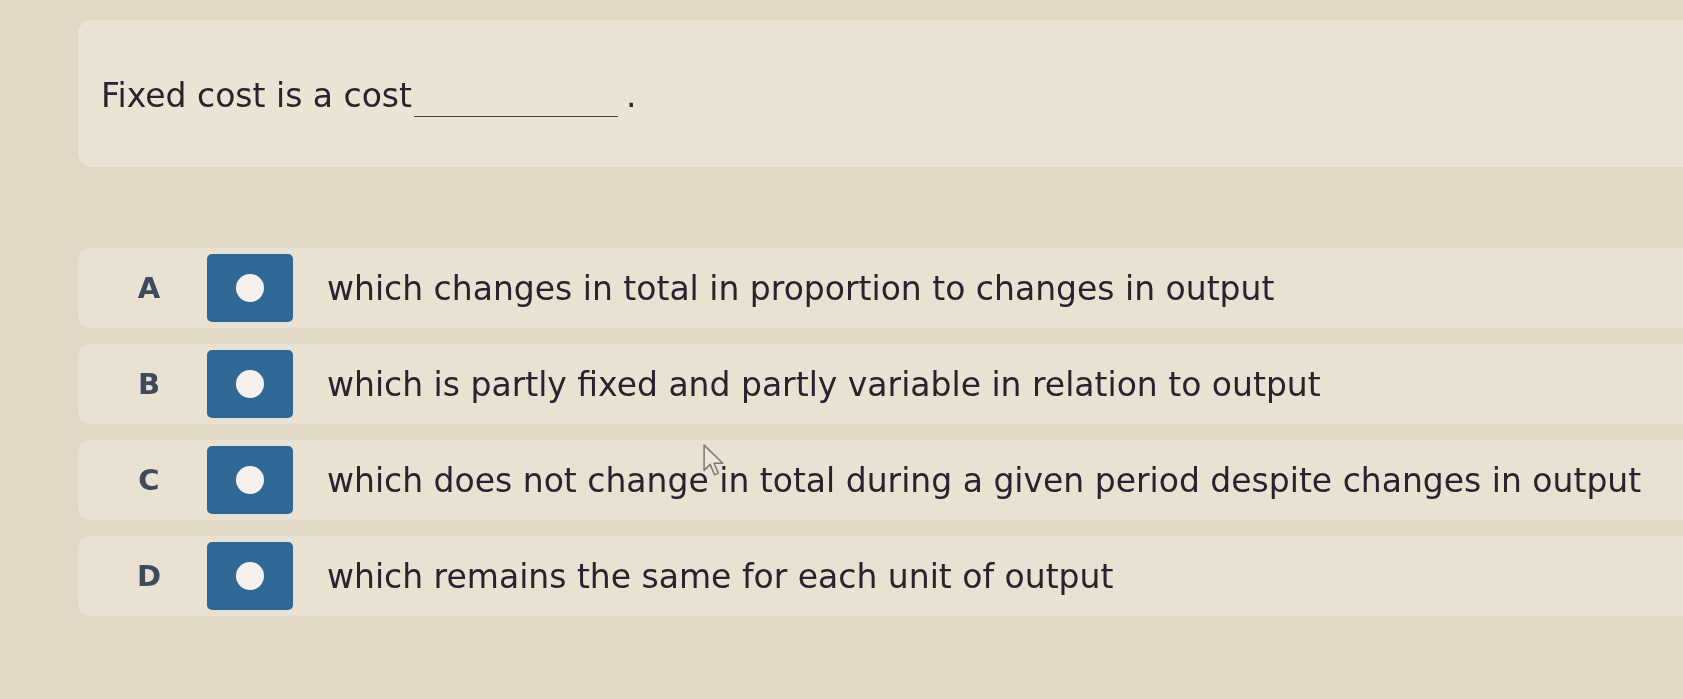 This screenshot has height=699, width=1683. I want to click on option-letter: A, so click(149, 288).